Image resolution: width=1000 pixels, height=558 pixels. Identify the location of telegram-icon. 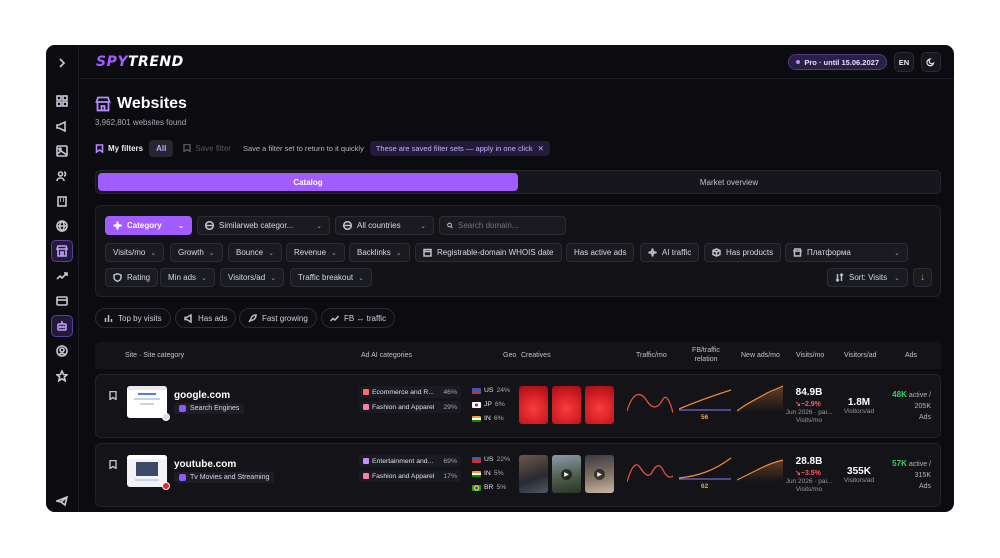
(62, 501).